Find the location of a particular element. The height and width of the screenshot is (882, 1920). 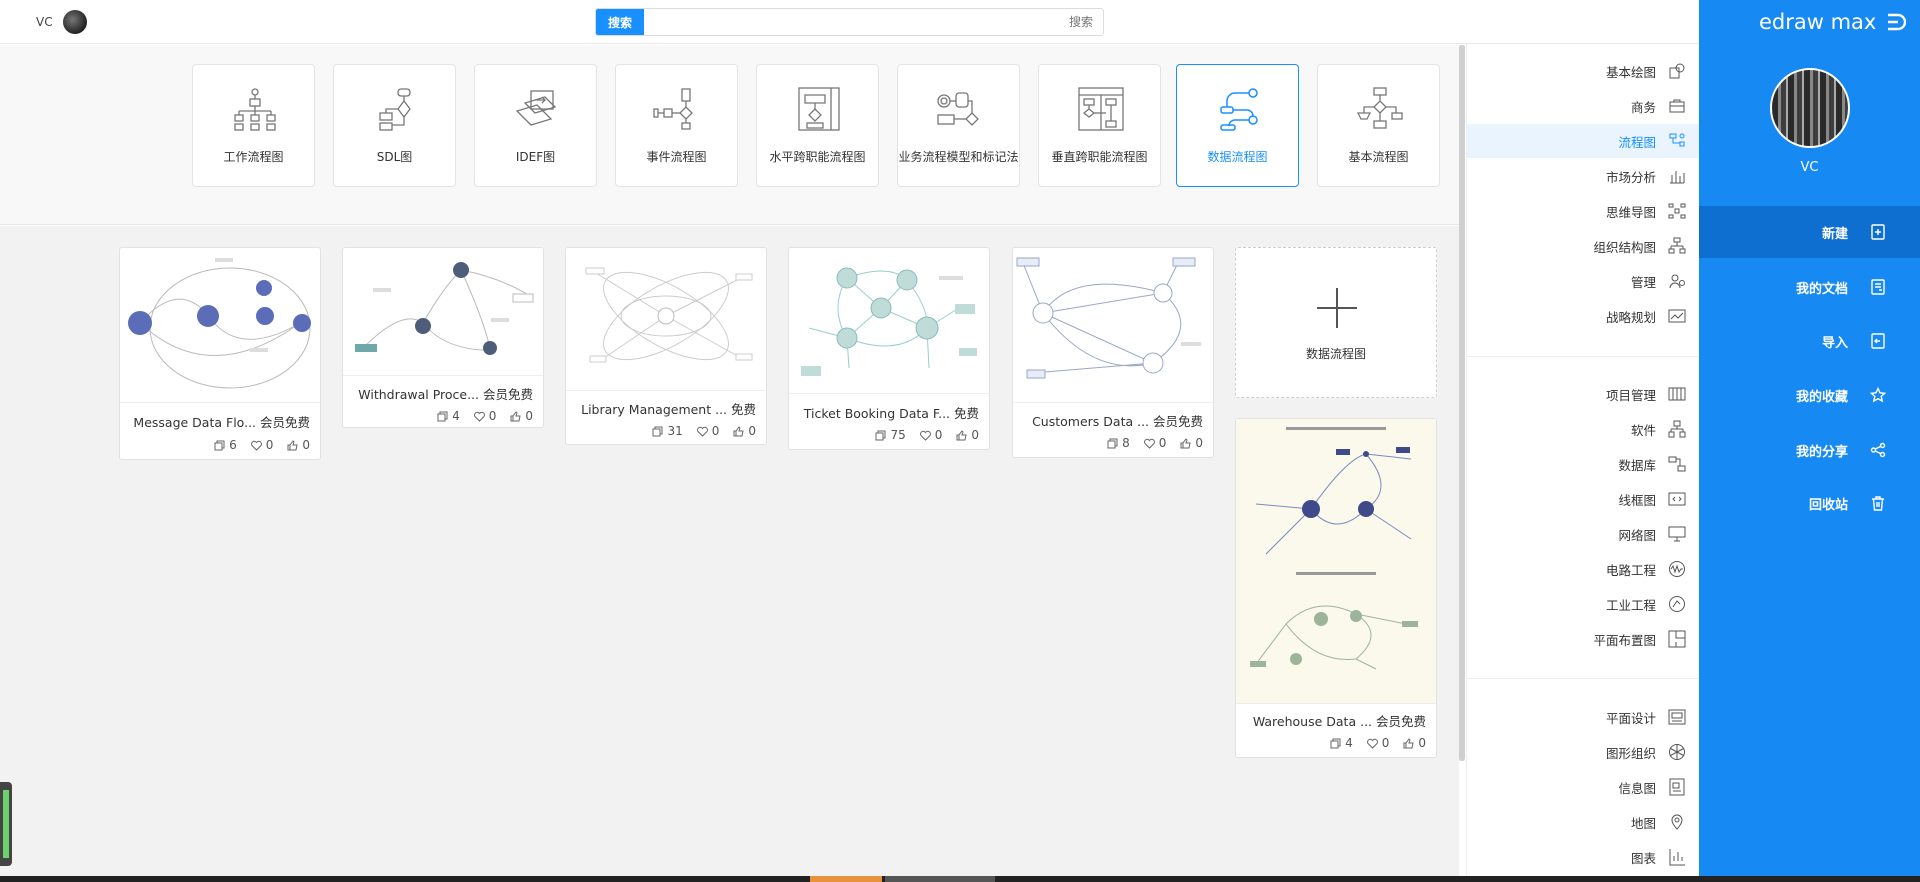

nav-item-documents: 我的文档 is located at coordinates (1809, 287).